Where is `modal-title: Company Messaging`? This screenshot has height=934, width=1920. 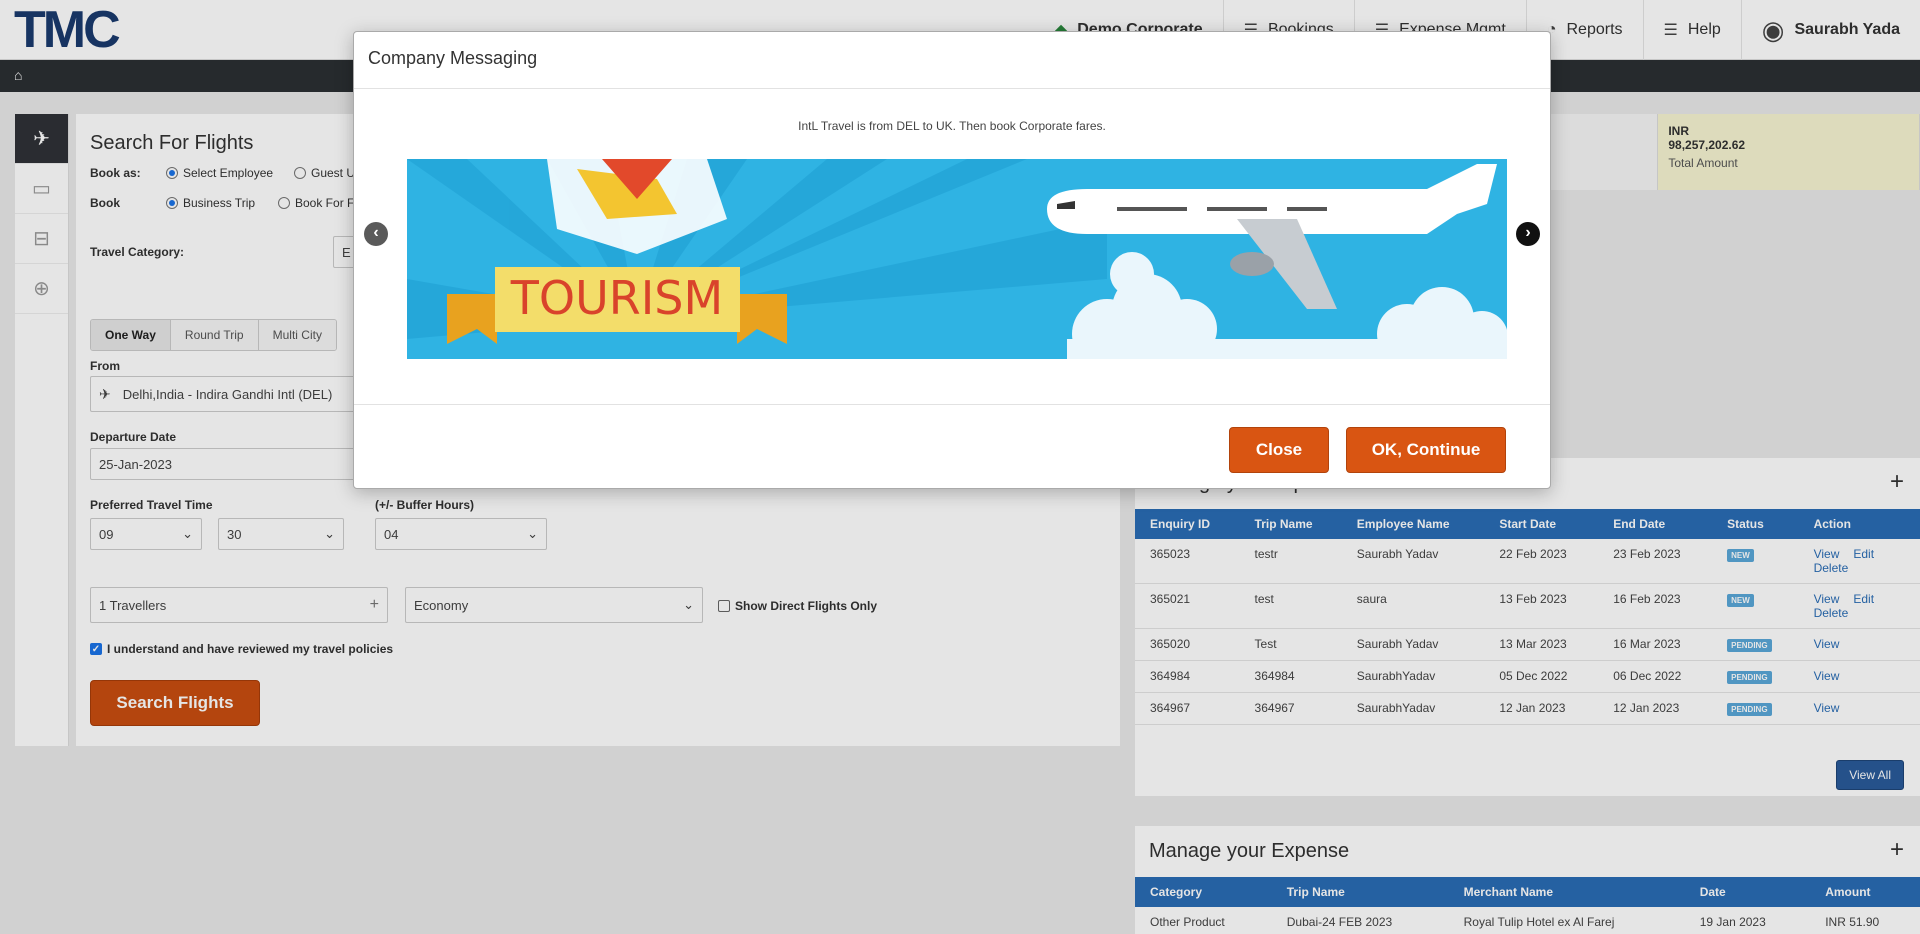 modal-title: Company Messaging is located at coordinates (952, 60).